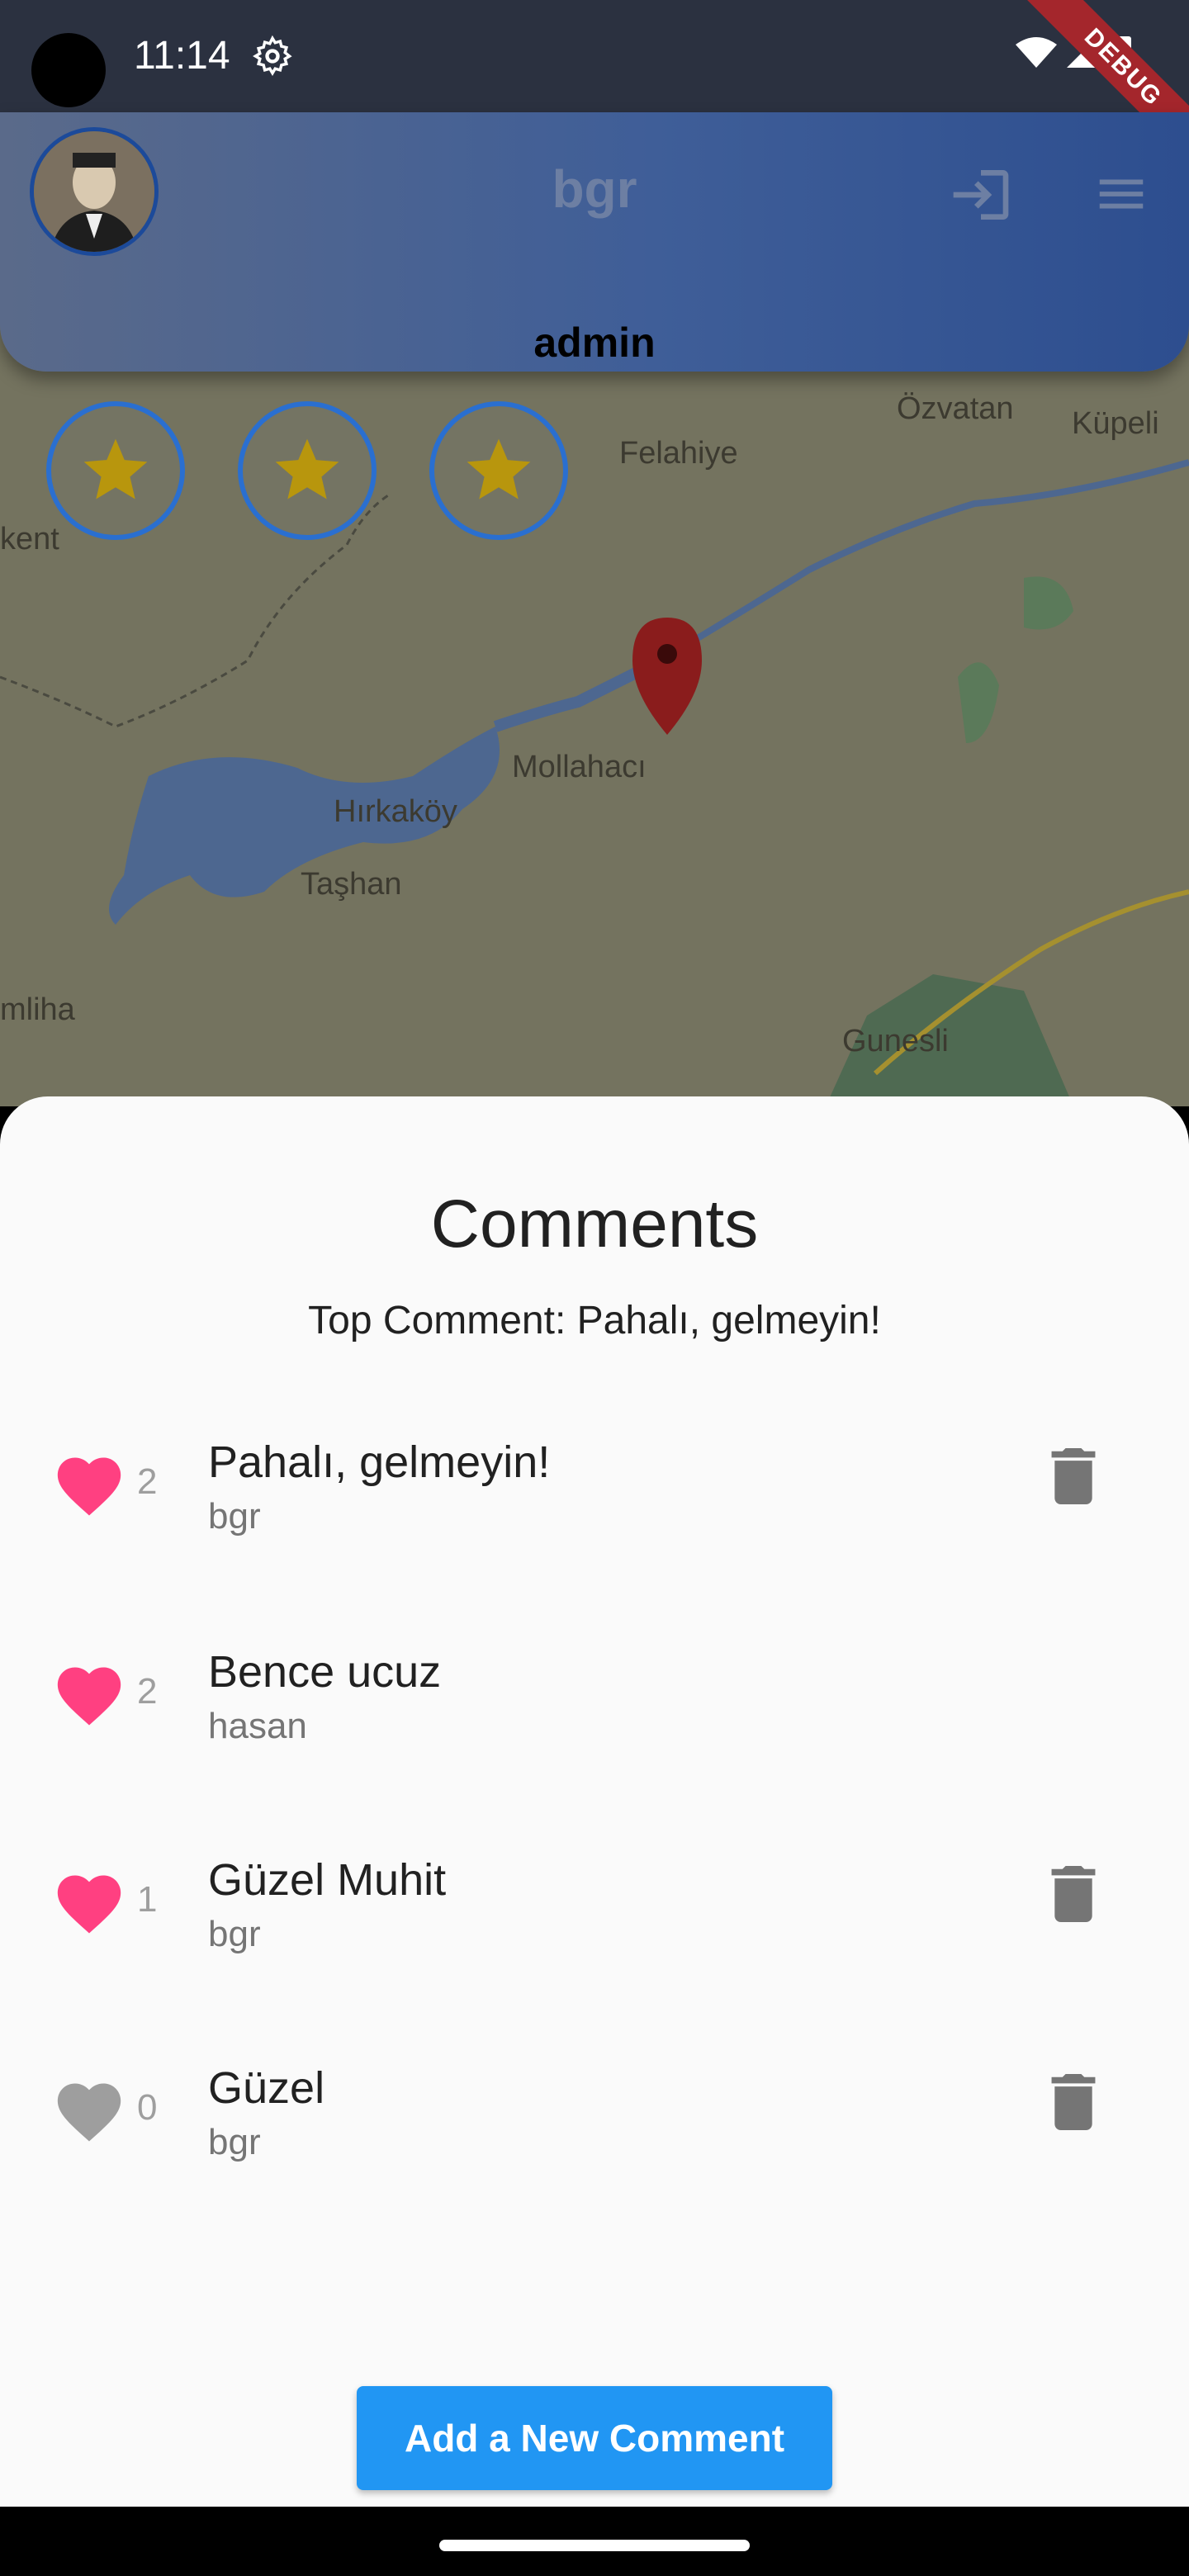  Describe the element at coordinates (594, 2112) in the screenshot. I see `comment-row: 0 Güzel bgr` at that location.